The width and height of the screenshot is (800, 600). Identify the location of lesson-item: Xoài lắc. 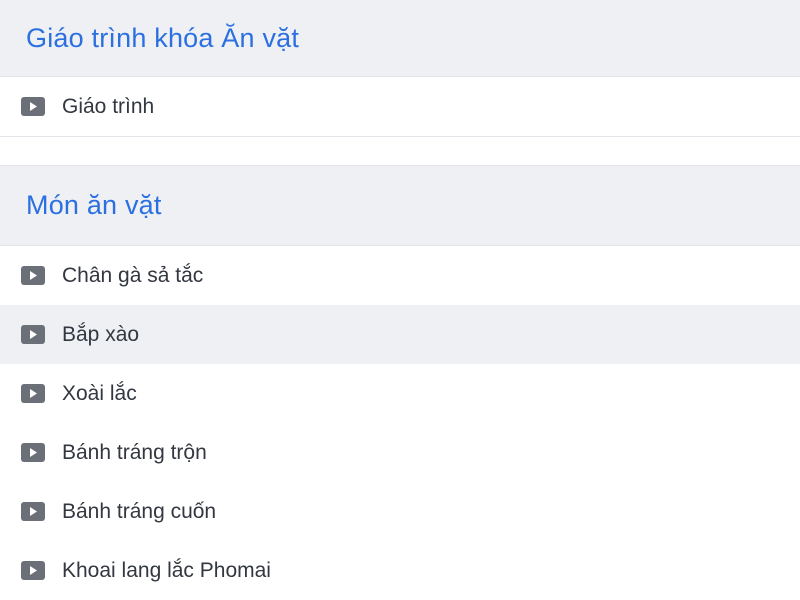
(400, 393).